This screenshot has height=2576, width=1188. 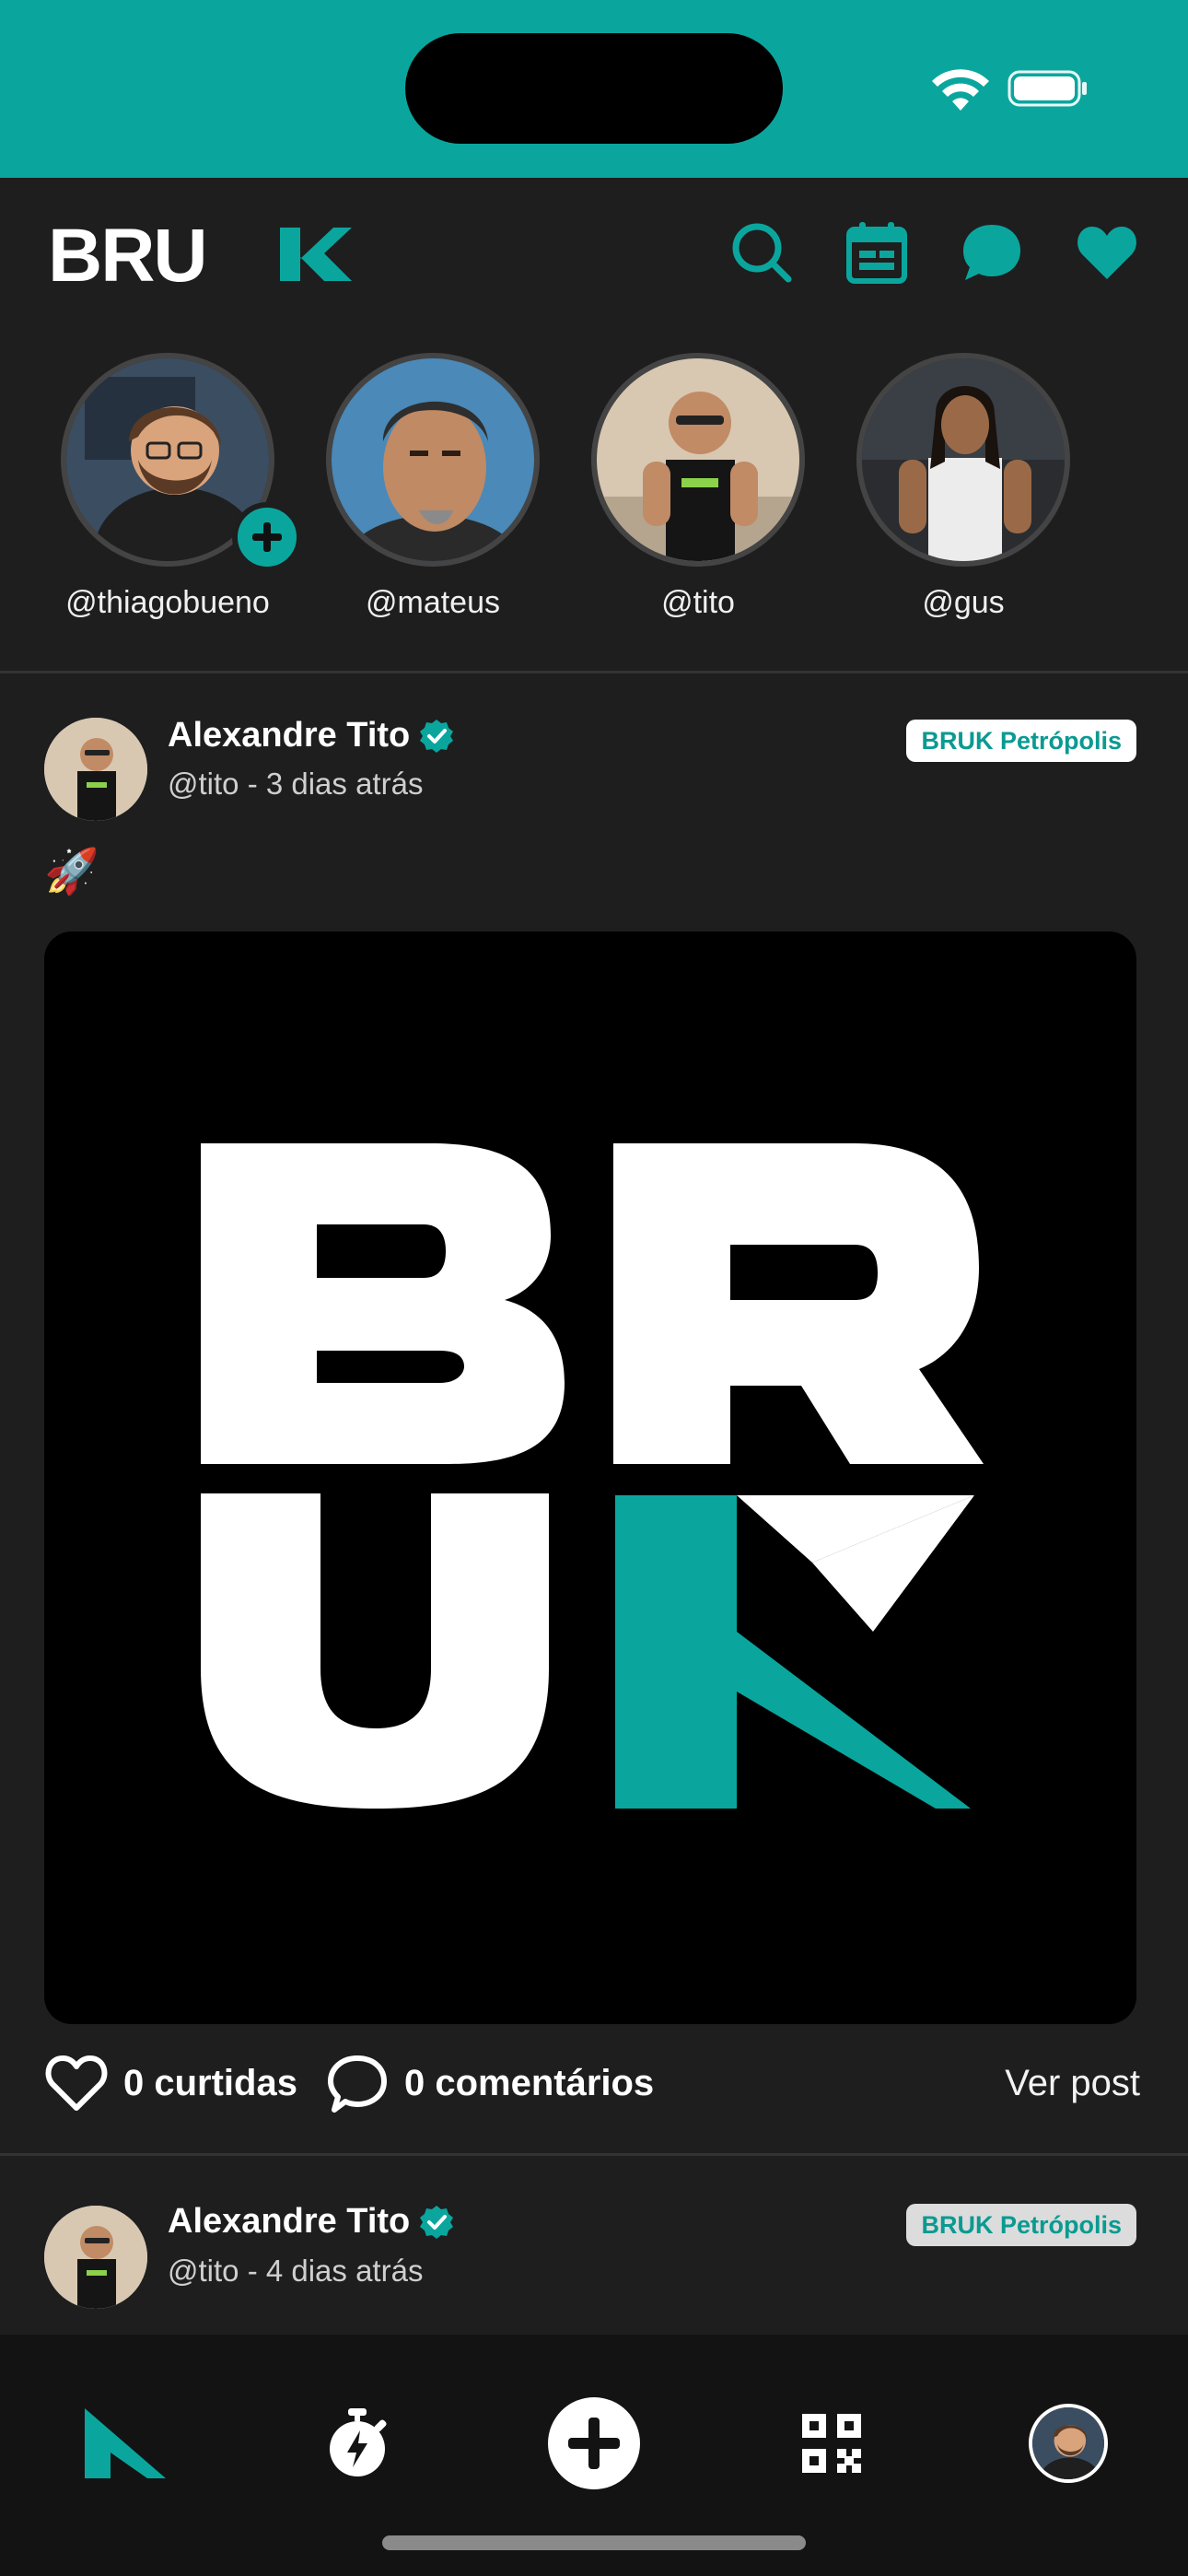 What do you see at coordinates (296, 2271) in the screenshot?
I see `post-meta: @tito - 4 dias atrás` at bounding box center [296, 2271].